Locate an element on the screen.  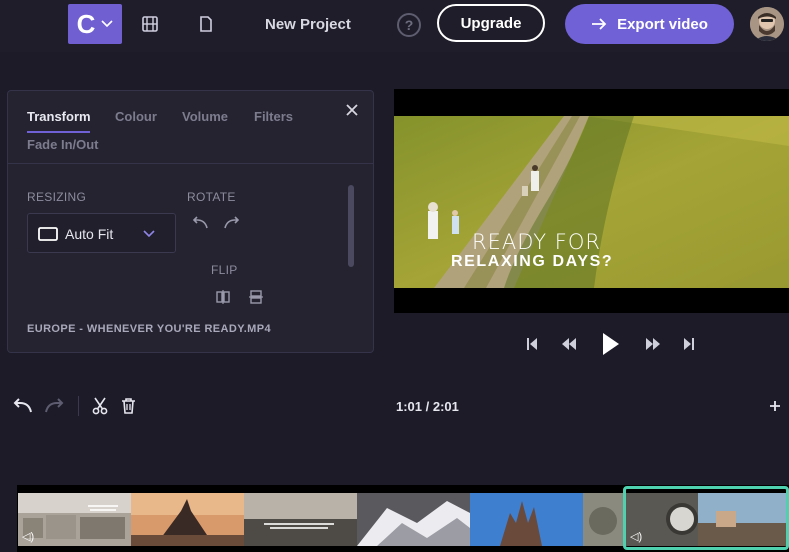
screen-icon is located at coordinates (48, 234).